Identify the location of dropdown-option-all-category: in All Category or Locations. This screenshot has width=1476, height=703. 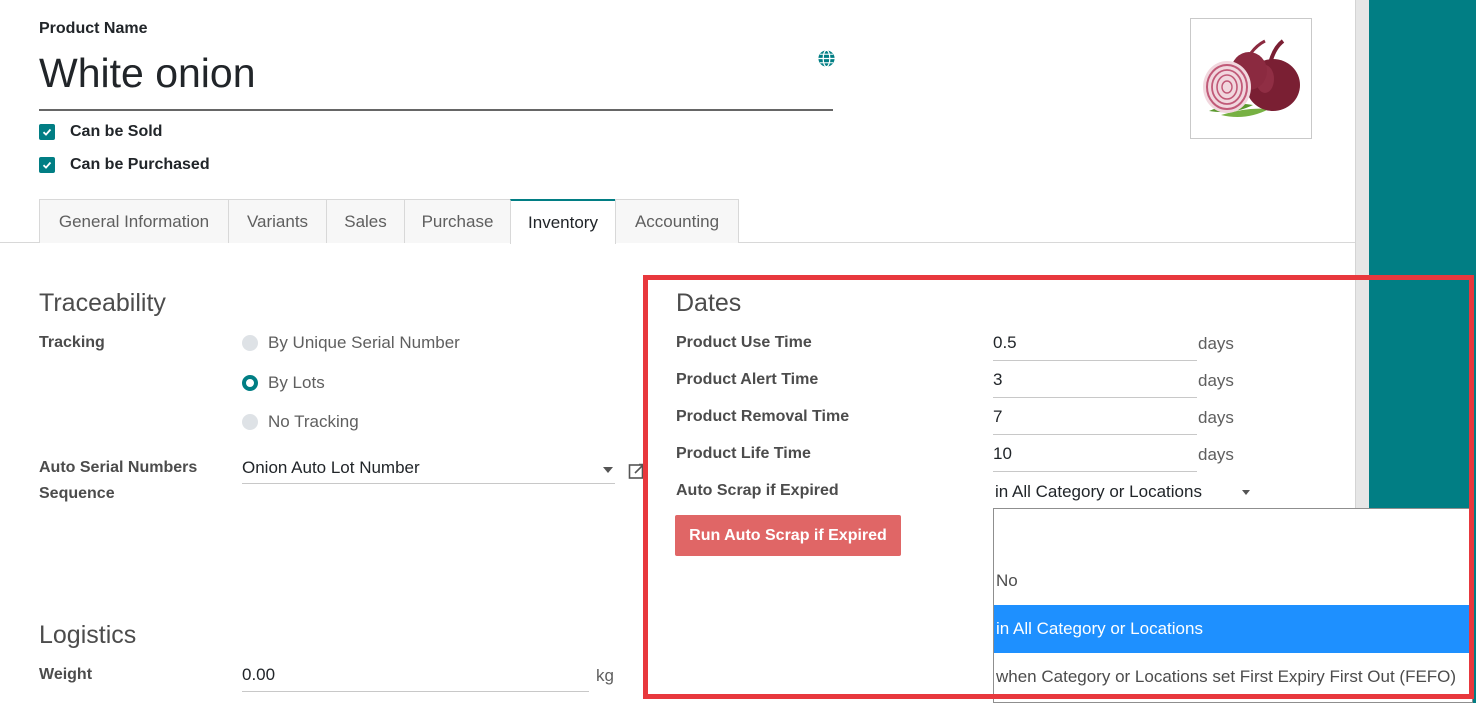
(1233, 629).